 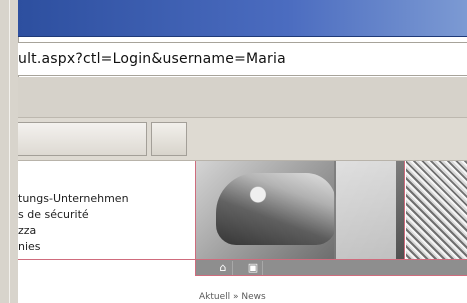 I want to click on toolbar, so click(x=242, y=139).